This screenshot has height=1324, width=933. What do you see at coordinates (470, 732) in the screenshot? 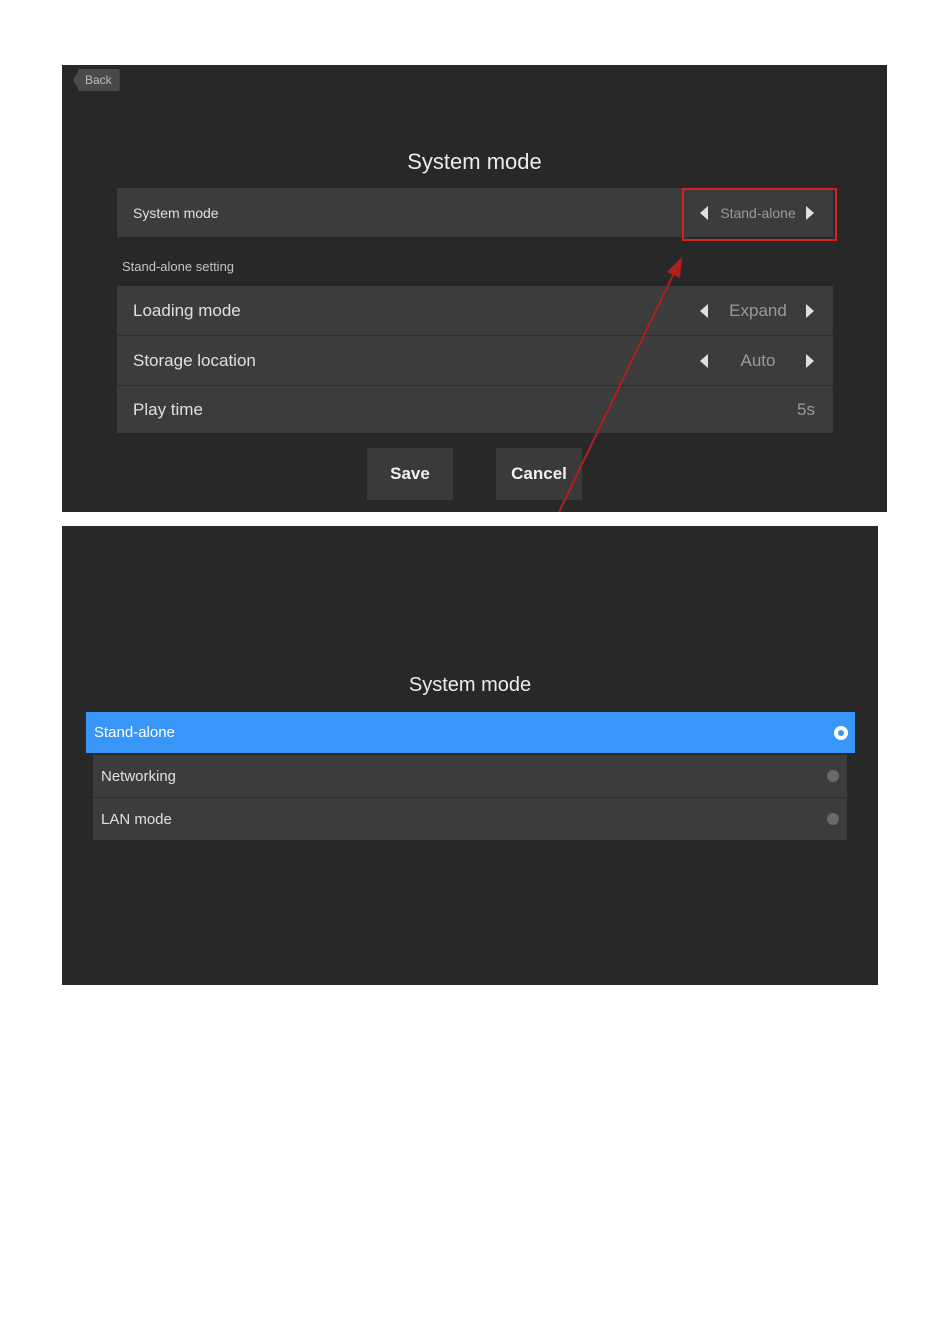
I see `option-stand-alone: Stand-alone` at bounding box center [470, 732].